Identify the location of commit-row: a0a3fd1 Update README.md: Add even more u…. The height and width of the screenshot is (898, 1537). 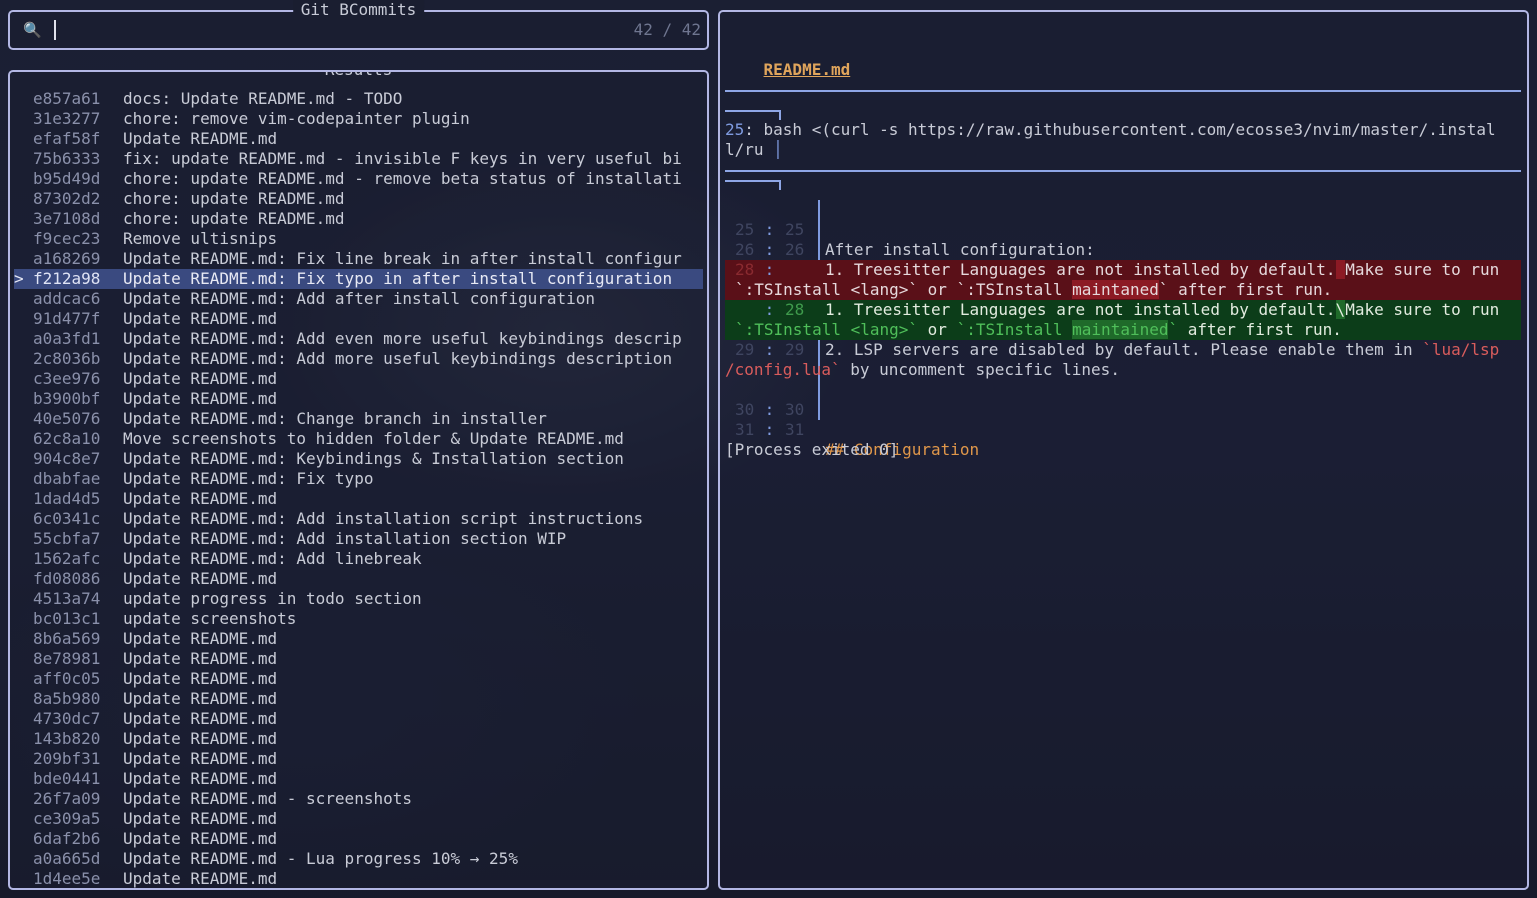
(358, 339).